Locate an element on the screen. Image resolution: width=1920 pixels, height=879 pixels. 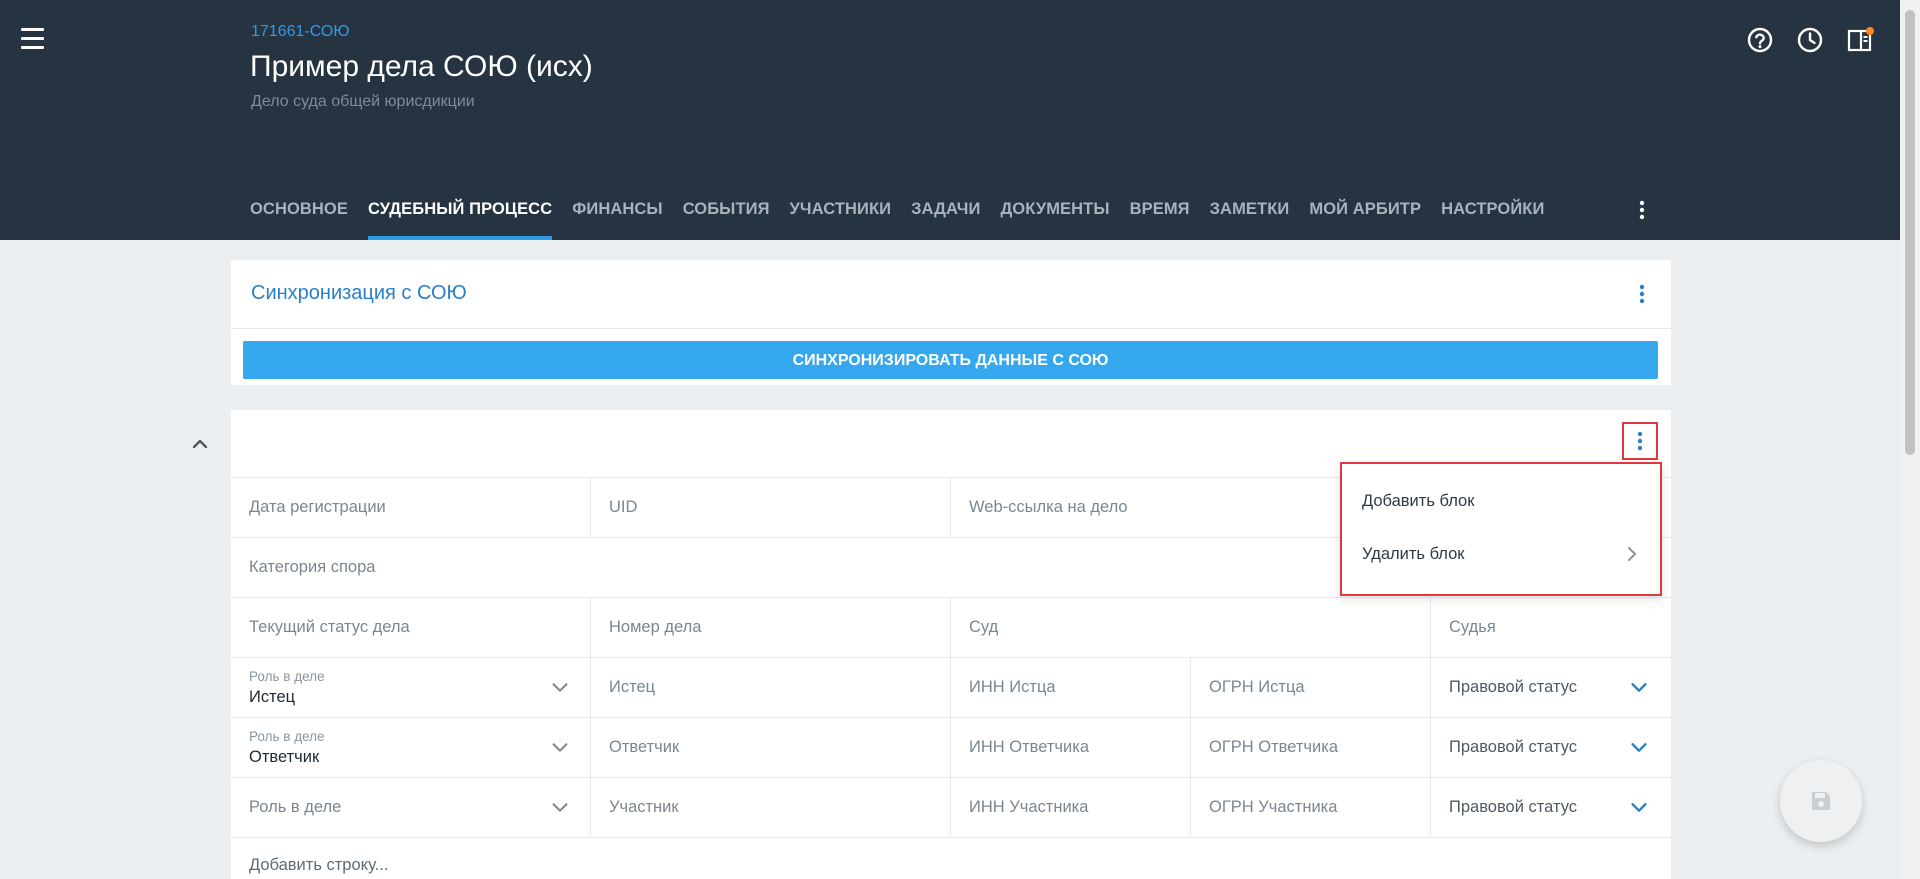
ogrn-field: ОГРН Ответчика is located at coordinates (1311, 747).